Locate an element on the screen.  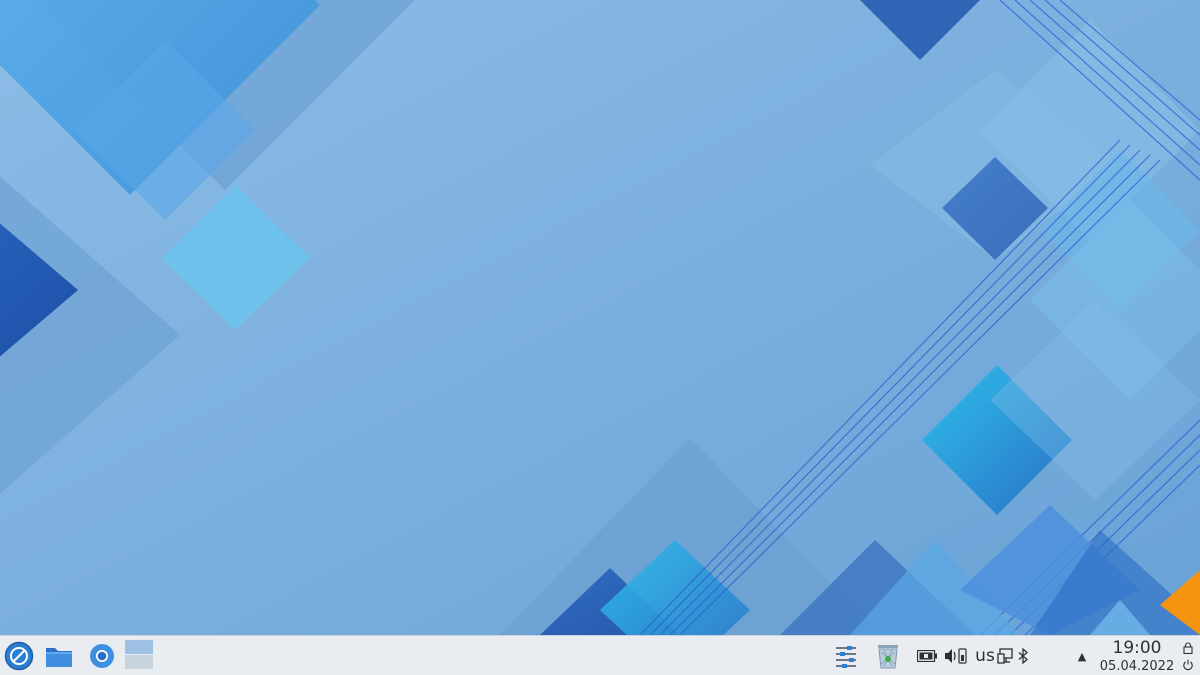
lock-icon is located at coordinates (1188, 648).